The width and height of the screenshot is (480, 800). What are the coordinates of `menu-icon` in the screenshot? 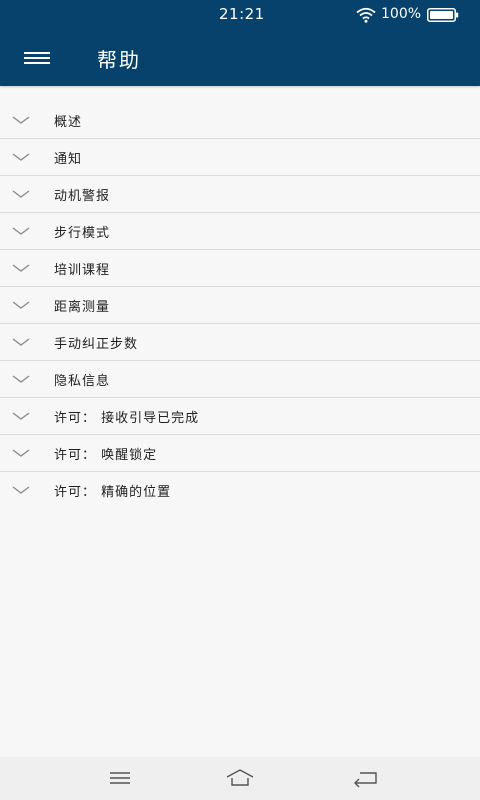 It's located at (37, 57).